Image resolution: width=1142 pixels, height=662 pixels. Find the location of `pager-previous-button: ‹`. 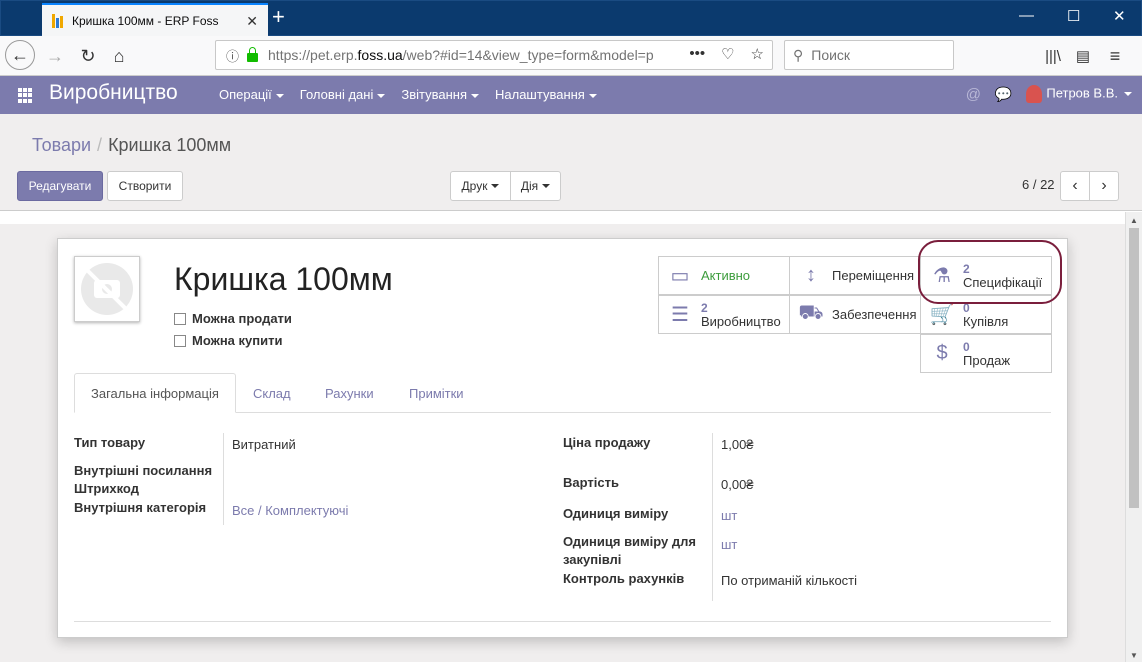

pager-previous-button: ‹ is located at coordinates (1075, 186).